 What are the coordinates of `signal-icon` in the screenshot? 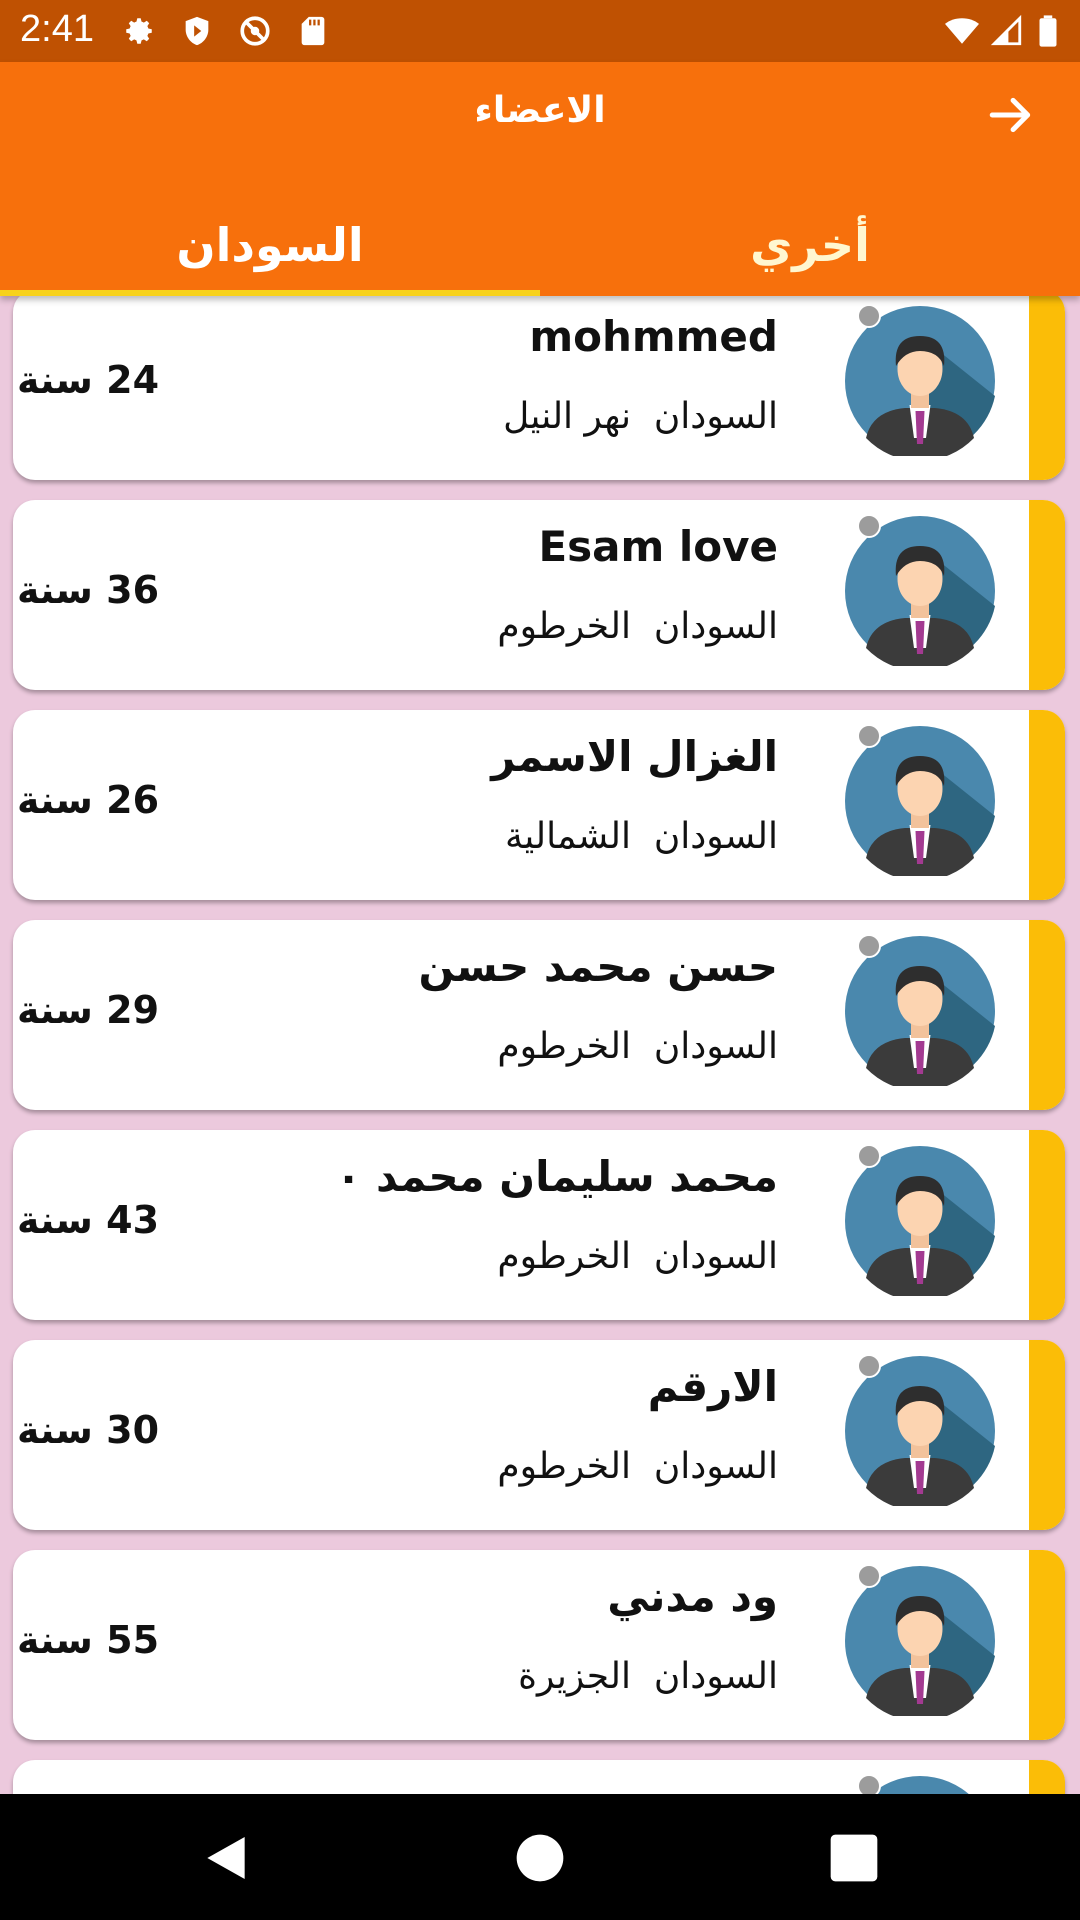 It's located at (1006, 30).